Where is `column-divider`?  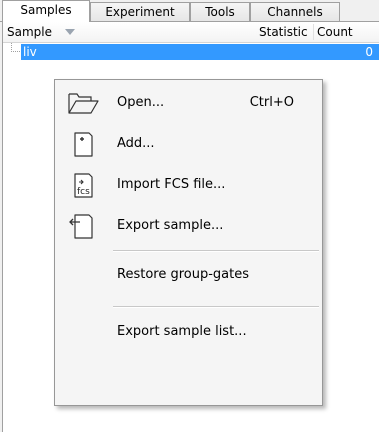
column-divider is located at coordinates (313, 32).